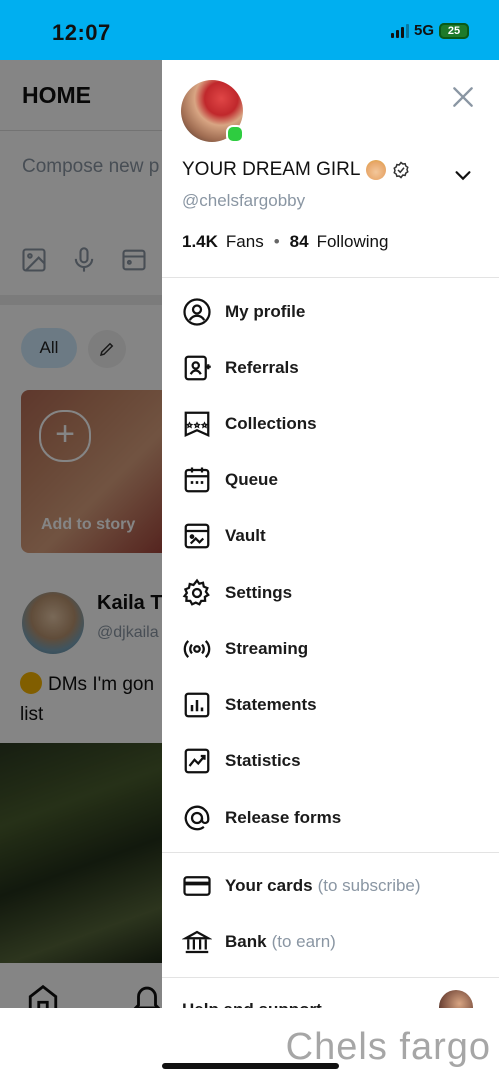 The height and width of the screenshot is (1080, 499). Describe the element at coordinates (250, 1066) in the screenshot. I see `home-indicator` at that location.